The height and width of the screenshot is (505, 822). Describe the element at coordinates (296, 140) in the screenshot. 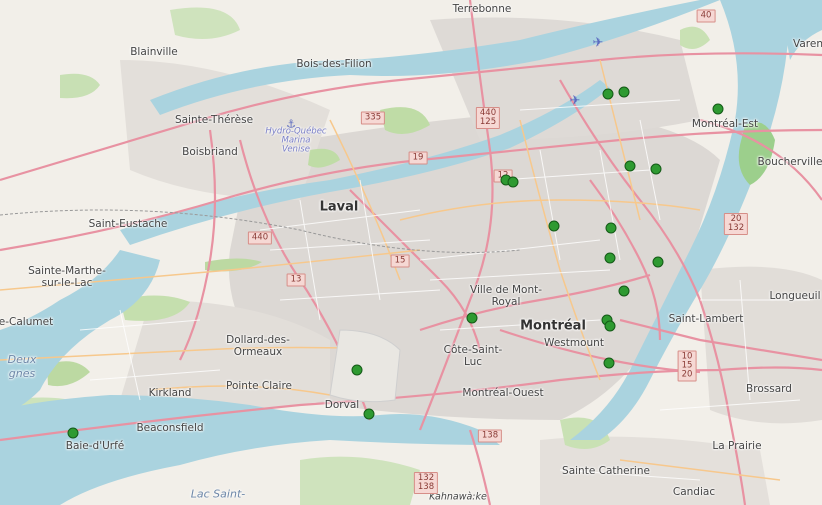

I see `place-label-hydro-quebec-marina: Hydro-Québec Marina Venise` at that location.